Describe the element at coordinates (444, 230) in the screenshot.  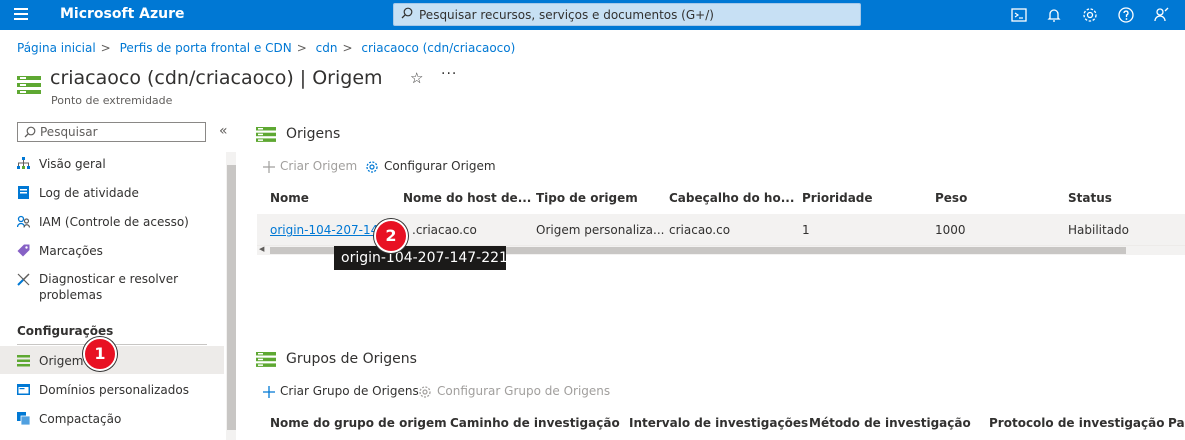
I see `origin-hostname: .criacao.co` at that location.